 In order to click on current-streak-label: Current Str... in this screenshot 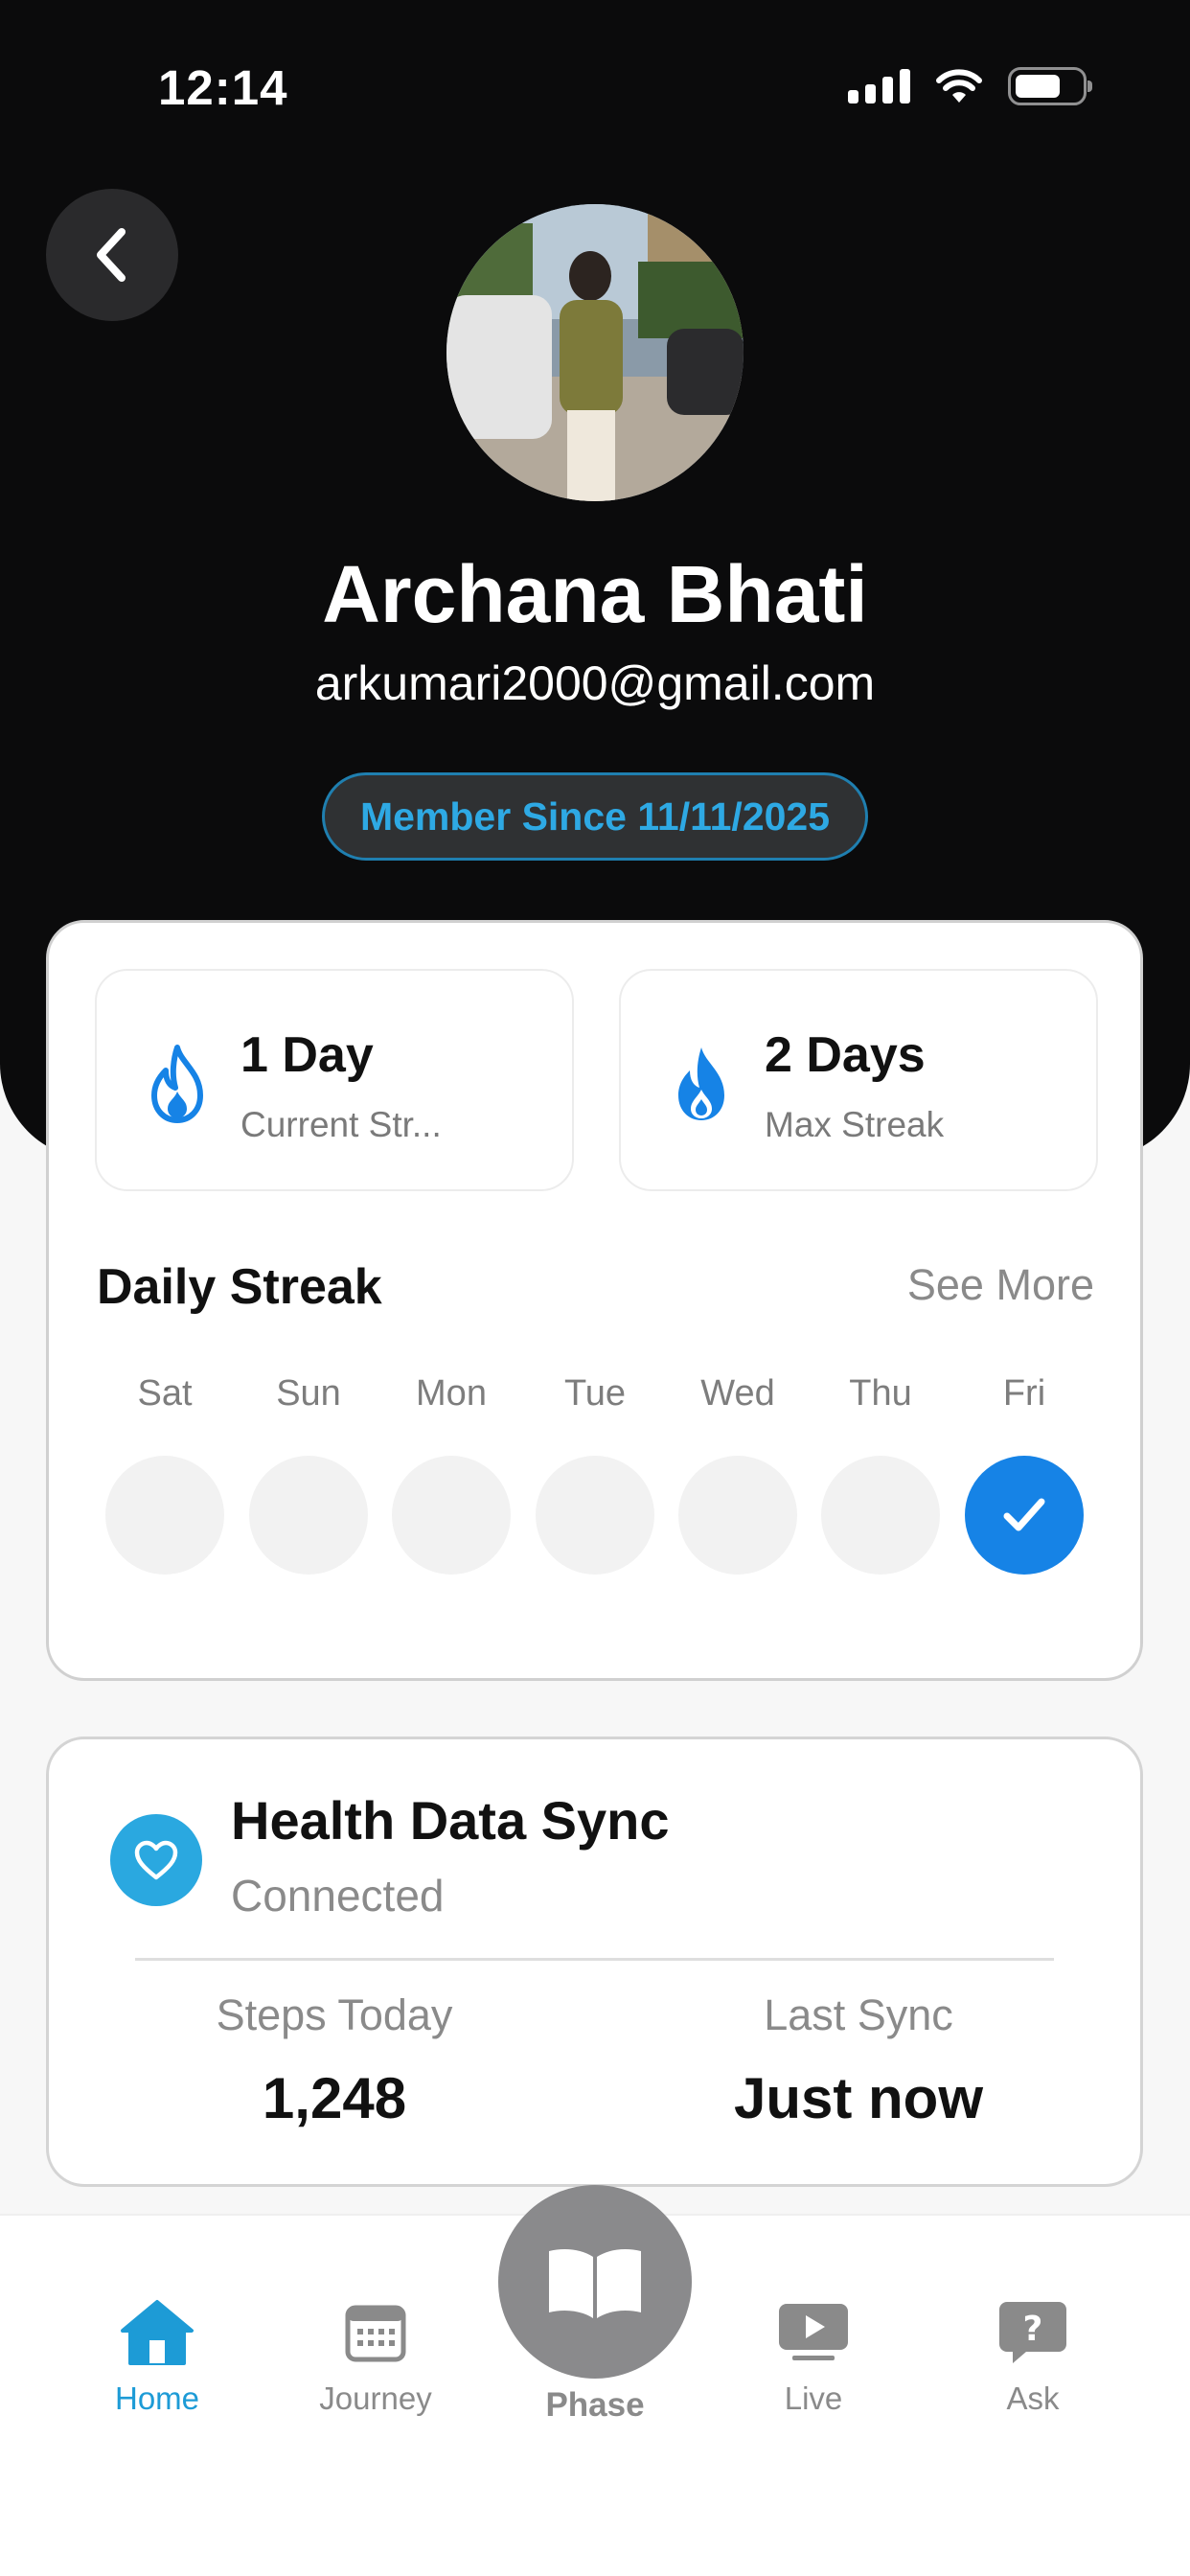, I will do `click(341, 1124)`.